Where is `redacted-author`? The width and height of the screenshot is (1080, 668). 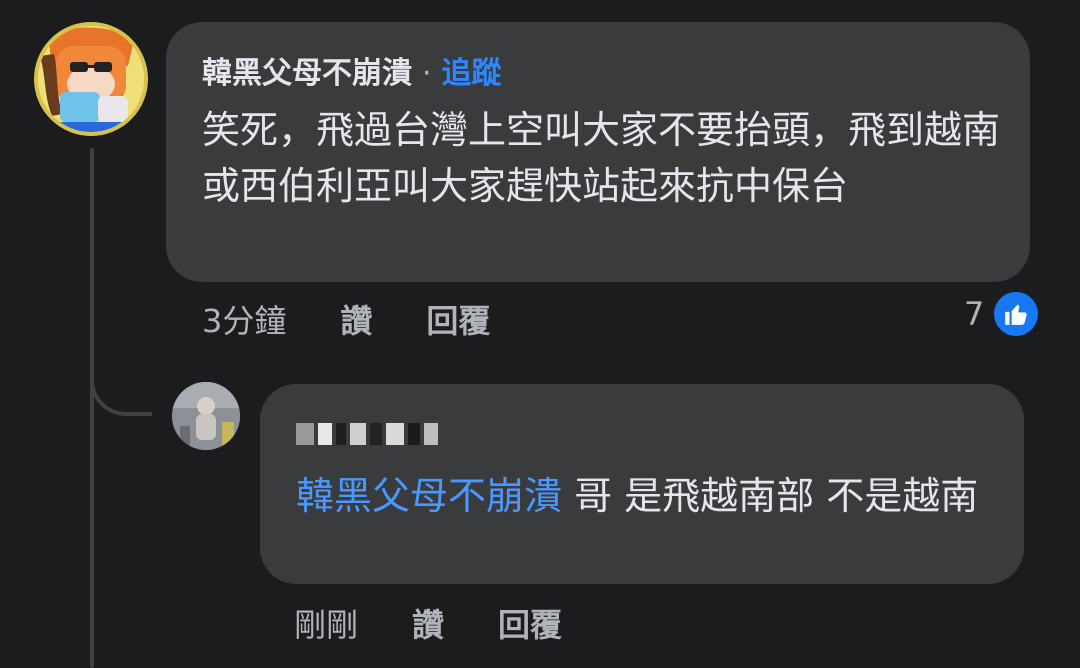 redacted-author is located at coordinates (642, 434).